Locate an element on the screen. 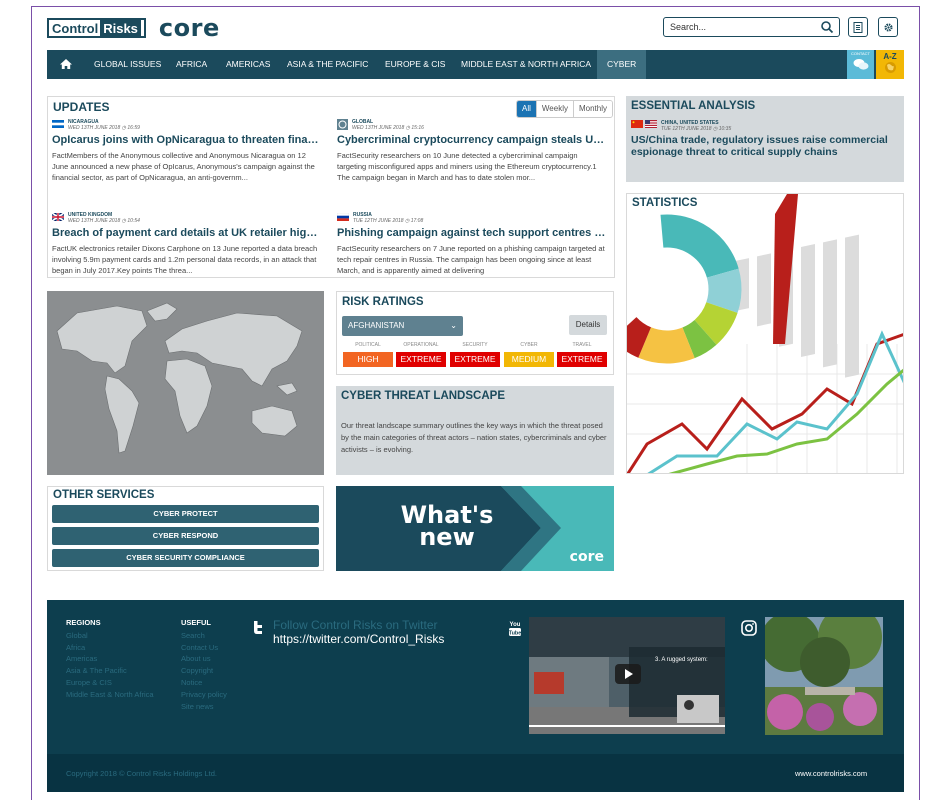 This screenshot has height=800, width=925. document-button is located at coordinates (858, 27).